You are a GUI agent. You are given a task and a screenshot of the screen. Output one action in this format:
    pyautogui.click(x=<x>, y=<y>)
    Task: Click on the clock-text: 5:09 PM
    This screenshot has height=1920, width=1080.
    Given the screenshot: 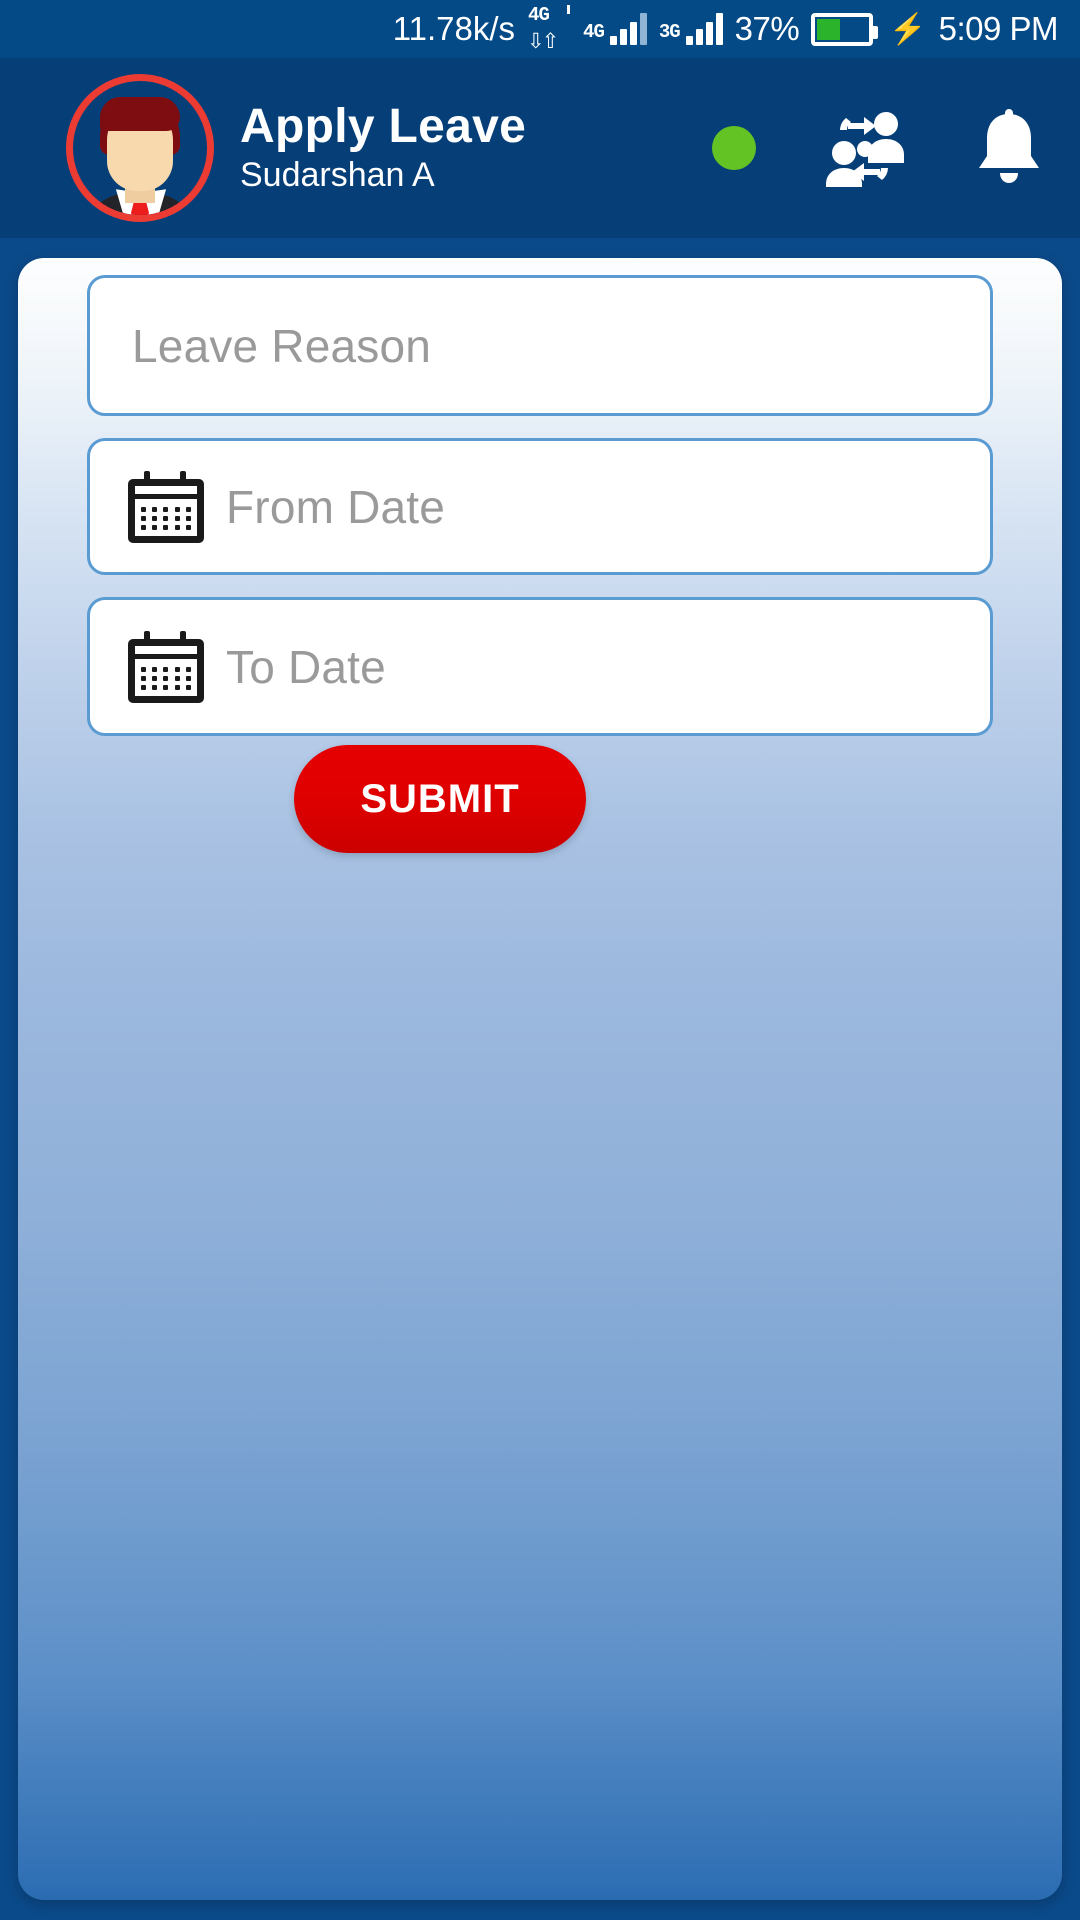 What is the action you would take?
    pyautogui.click(x=998, y=28)
    